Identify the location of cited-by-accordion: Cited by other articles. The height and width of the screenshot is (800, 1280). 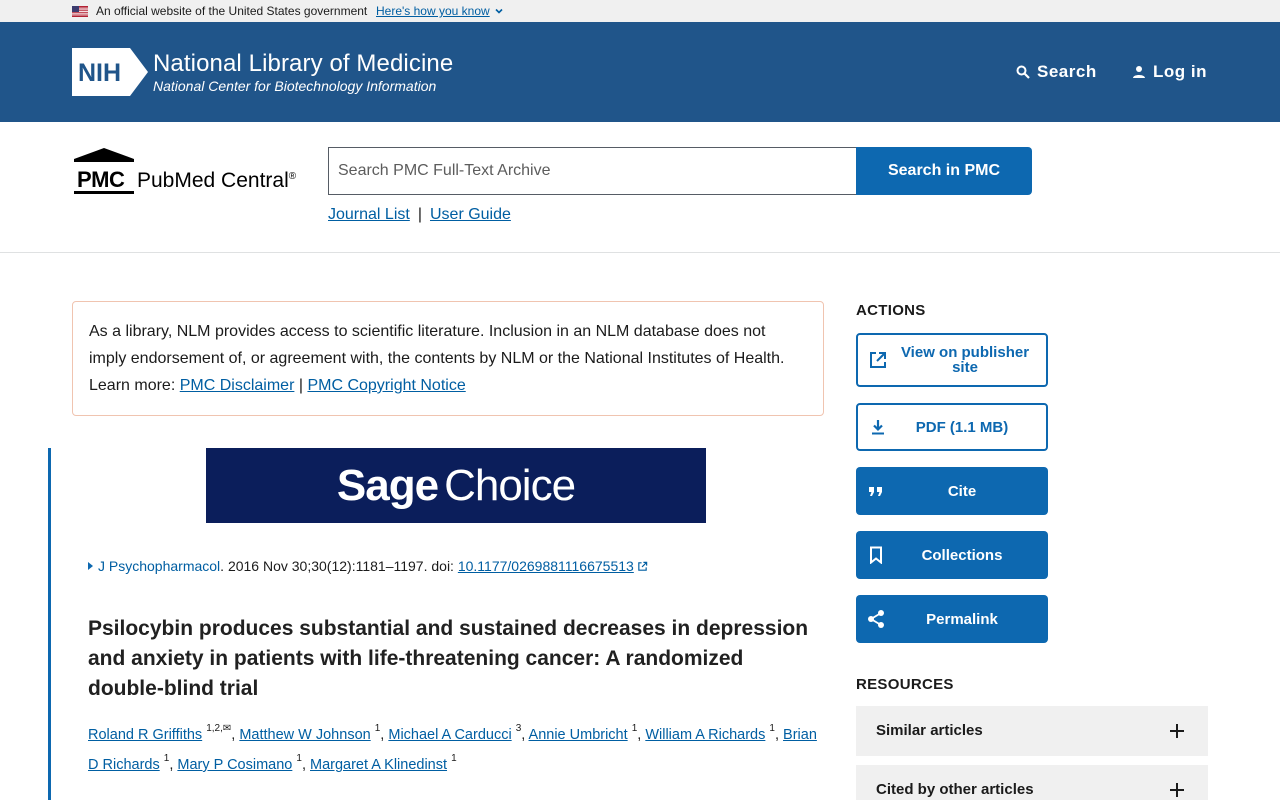
(1032, 782).